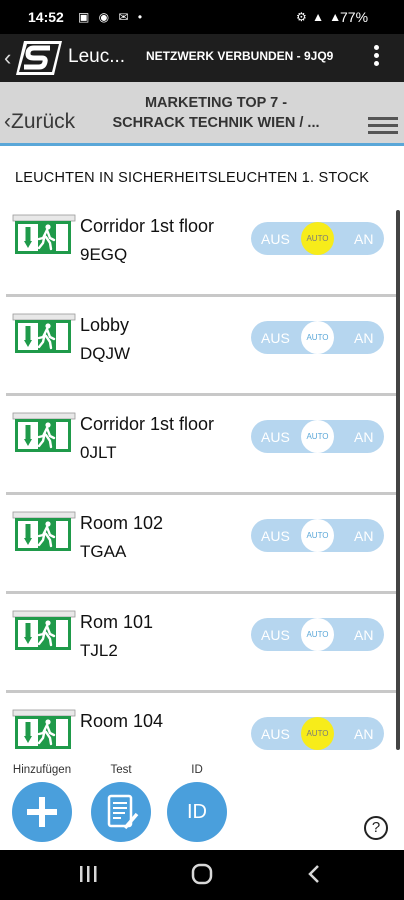 Image resolution: width=404 pixels, height=900 pixels. Describe the element at coordinates (197, 770) in the screenshot. I see `id-label: ID` at that location.